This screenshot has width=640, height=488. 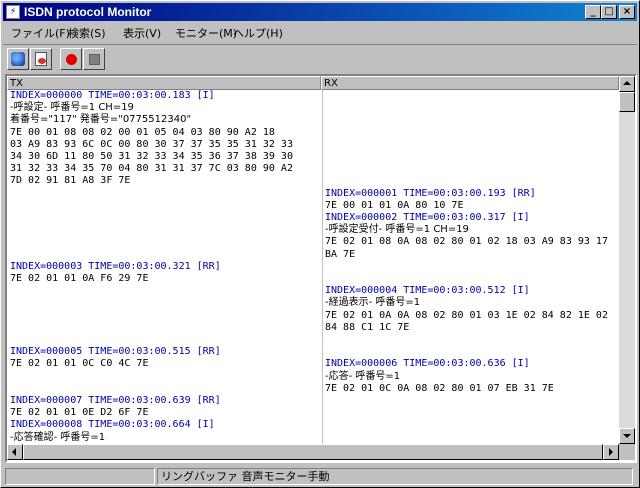 I want to click on log-entry-message: 着番号="117" 発番号="0775512340", so click(x=101, y=120).